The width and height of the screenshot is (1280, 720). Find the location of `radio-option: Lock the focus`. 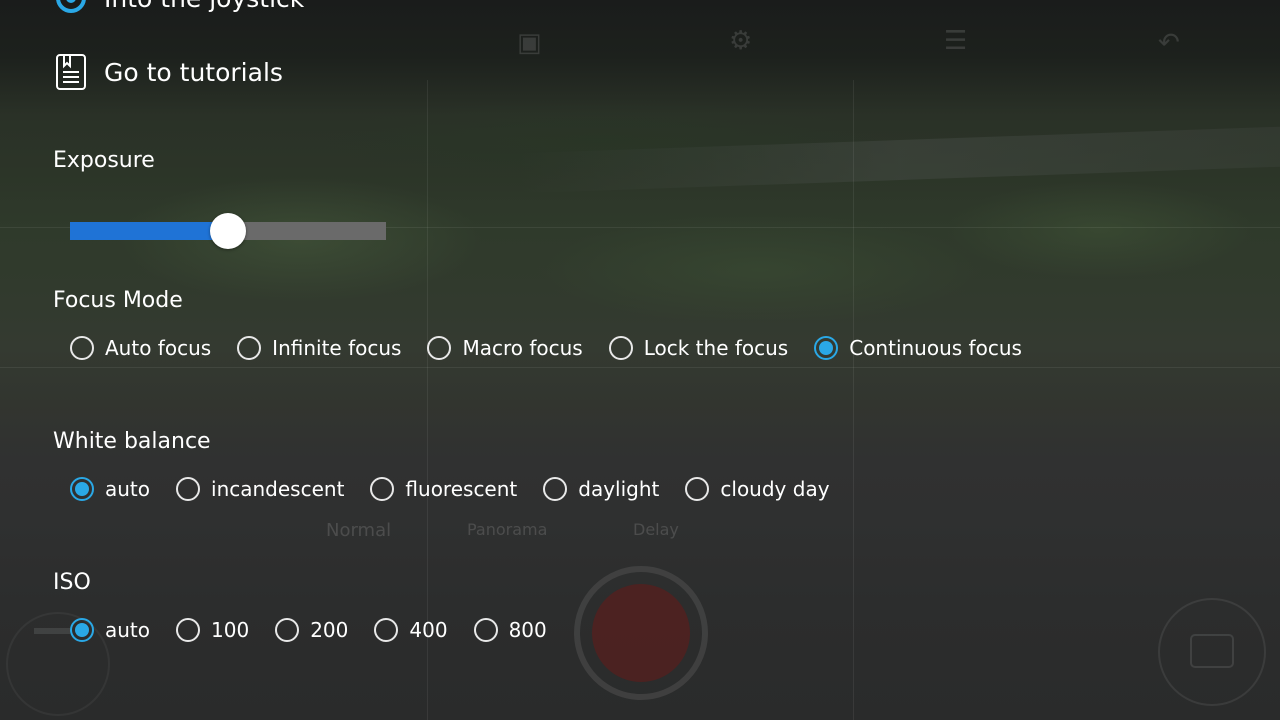

radio-option: Lock the focus is located at coordinates (698, 348).